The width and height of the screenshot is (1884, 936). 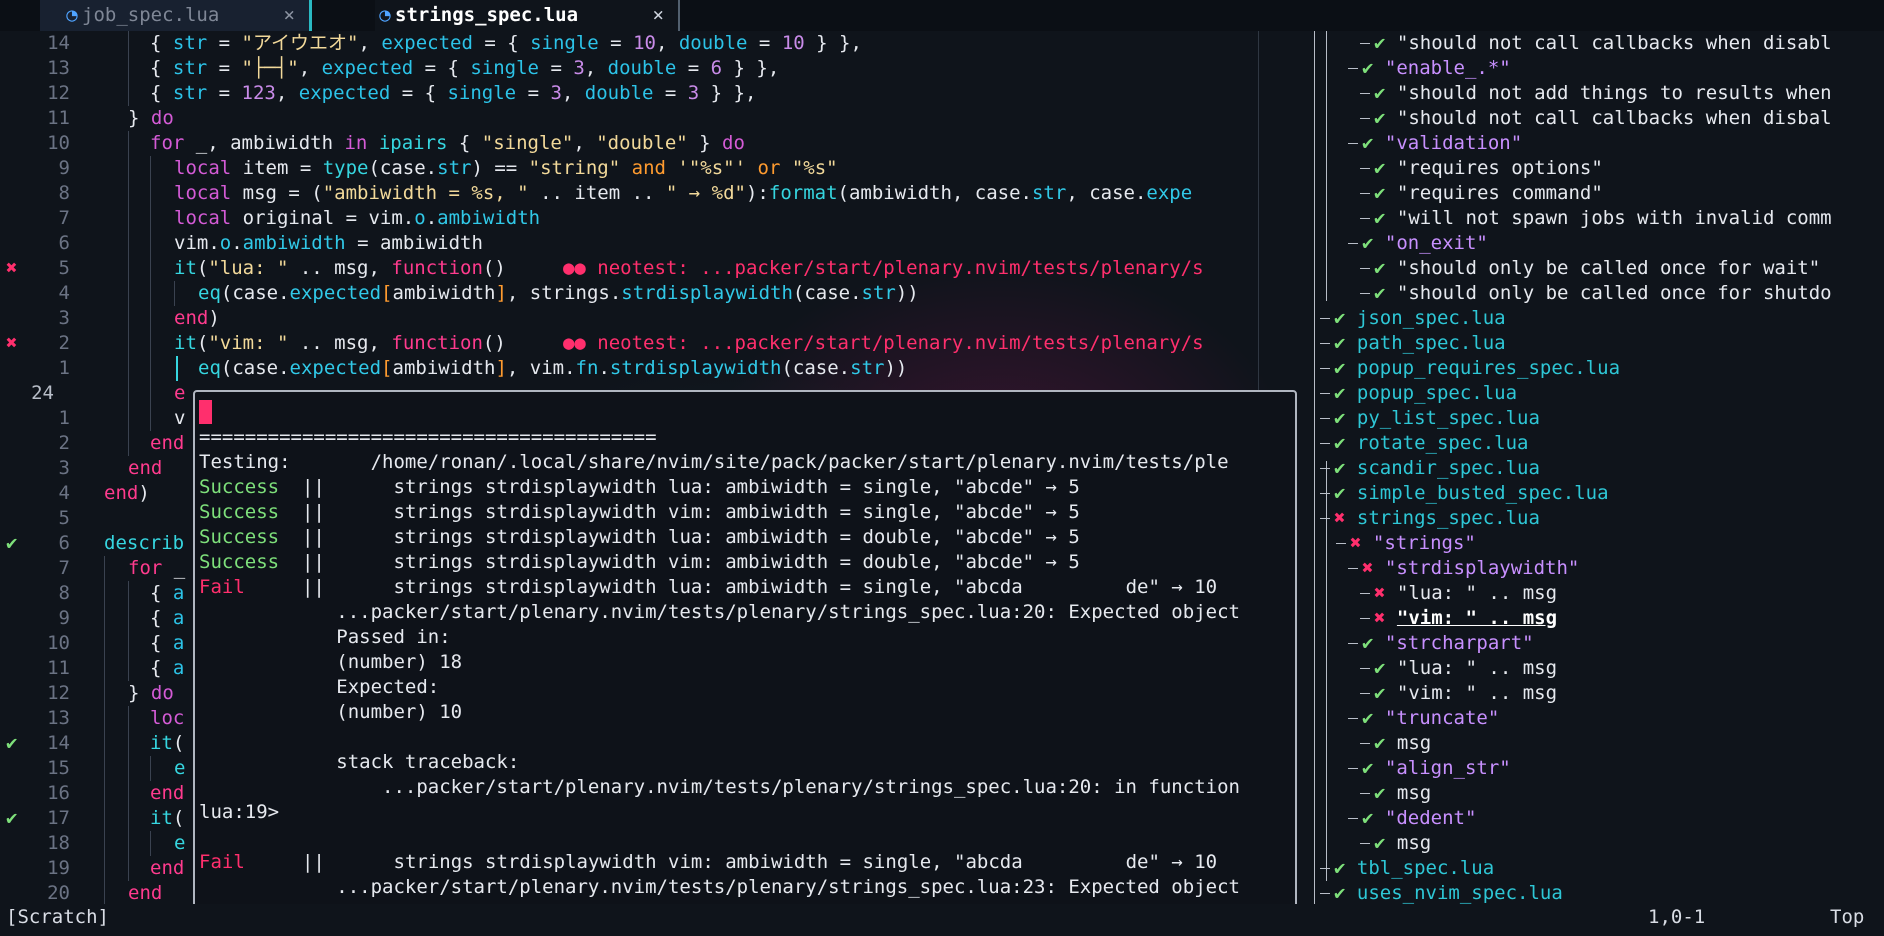 I want to click on popup-line: lua:19>, so click(x=239, y=812).